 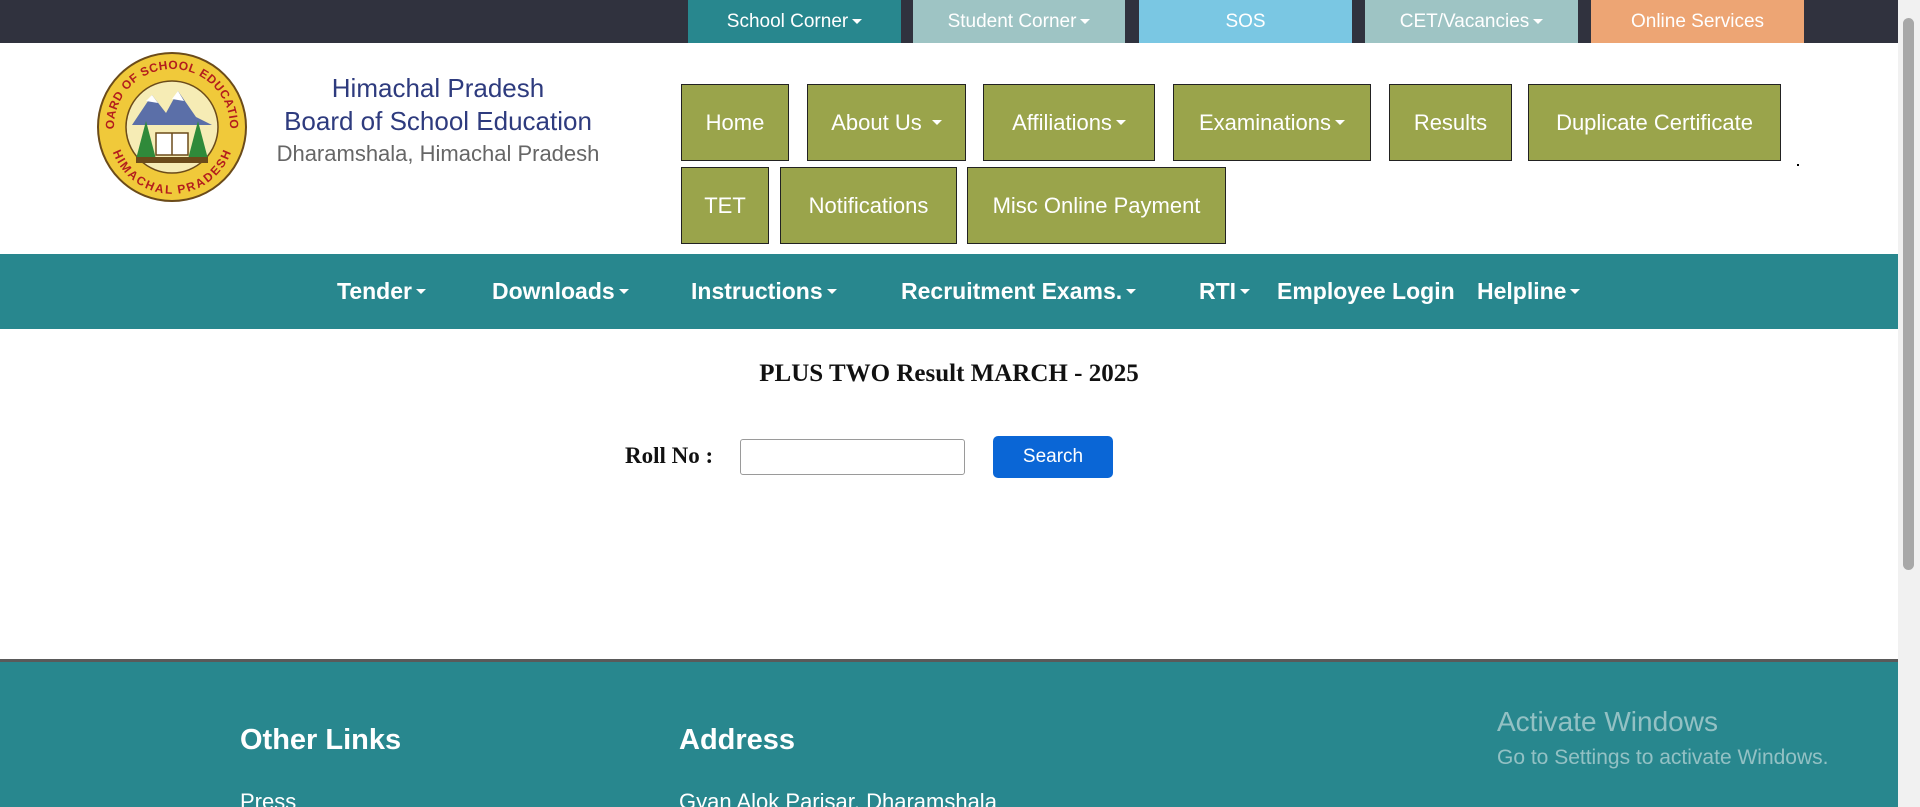 I want to click on school-corner-label: School Corner, so click(x=787, y=21).